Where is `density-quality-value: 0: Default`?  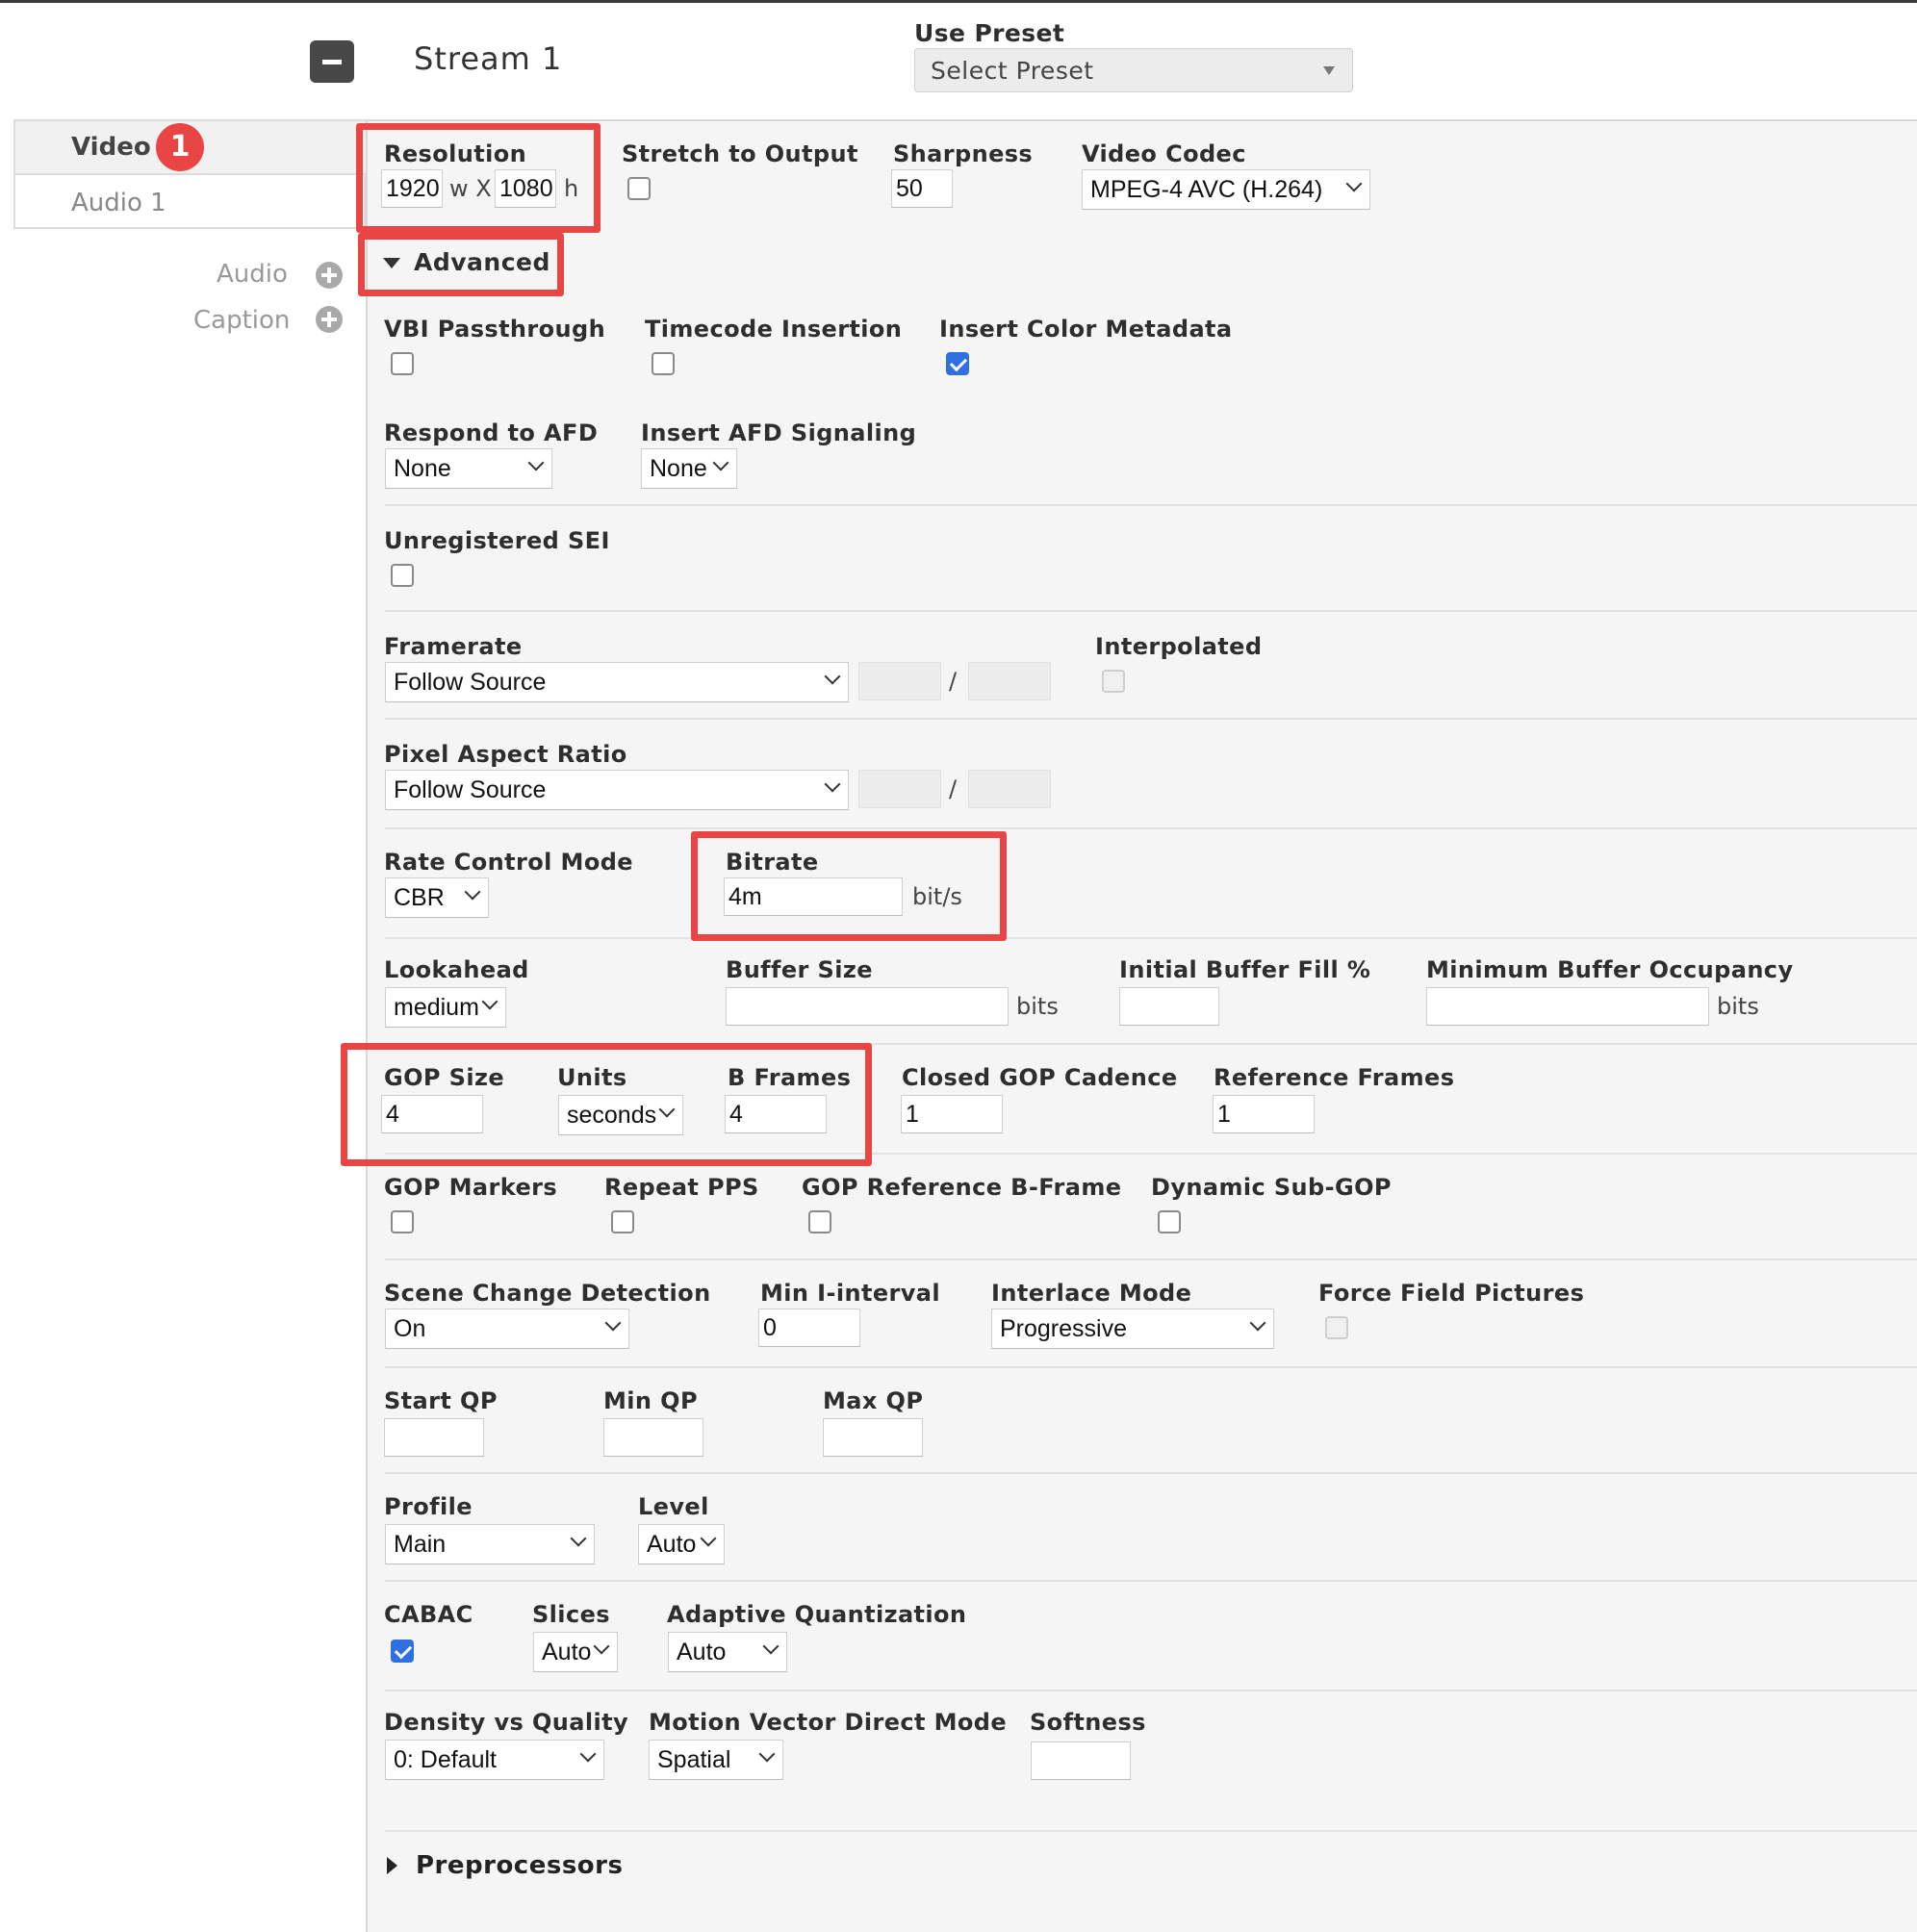
density-quality-value: 0: Default is located at coordinates (446, 1759).